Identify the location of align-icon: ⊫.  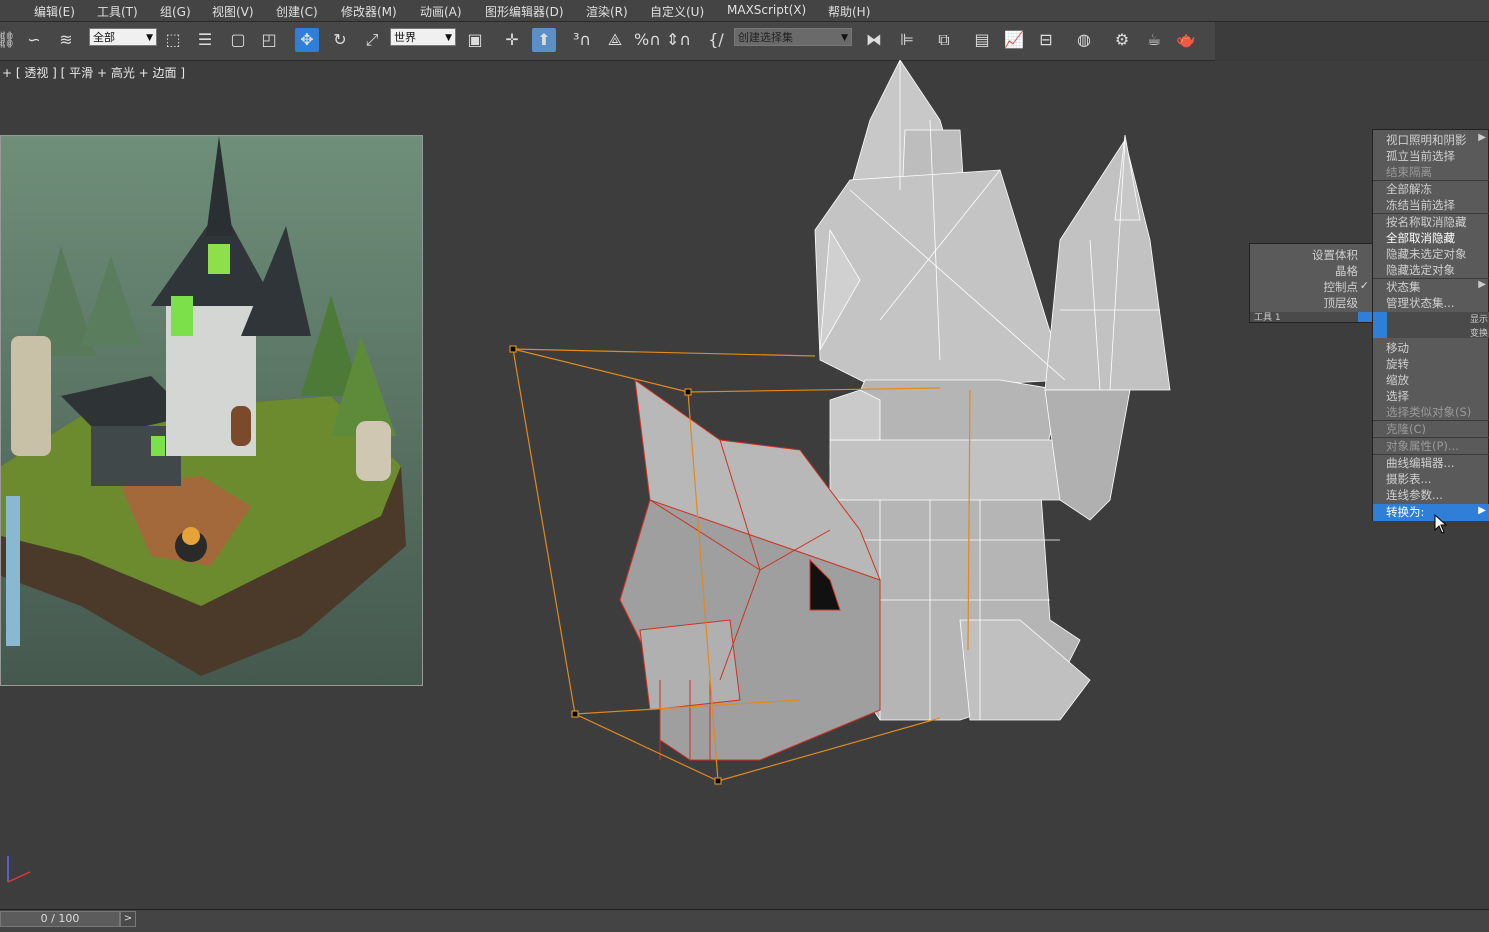
(907, 40).